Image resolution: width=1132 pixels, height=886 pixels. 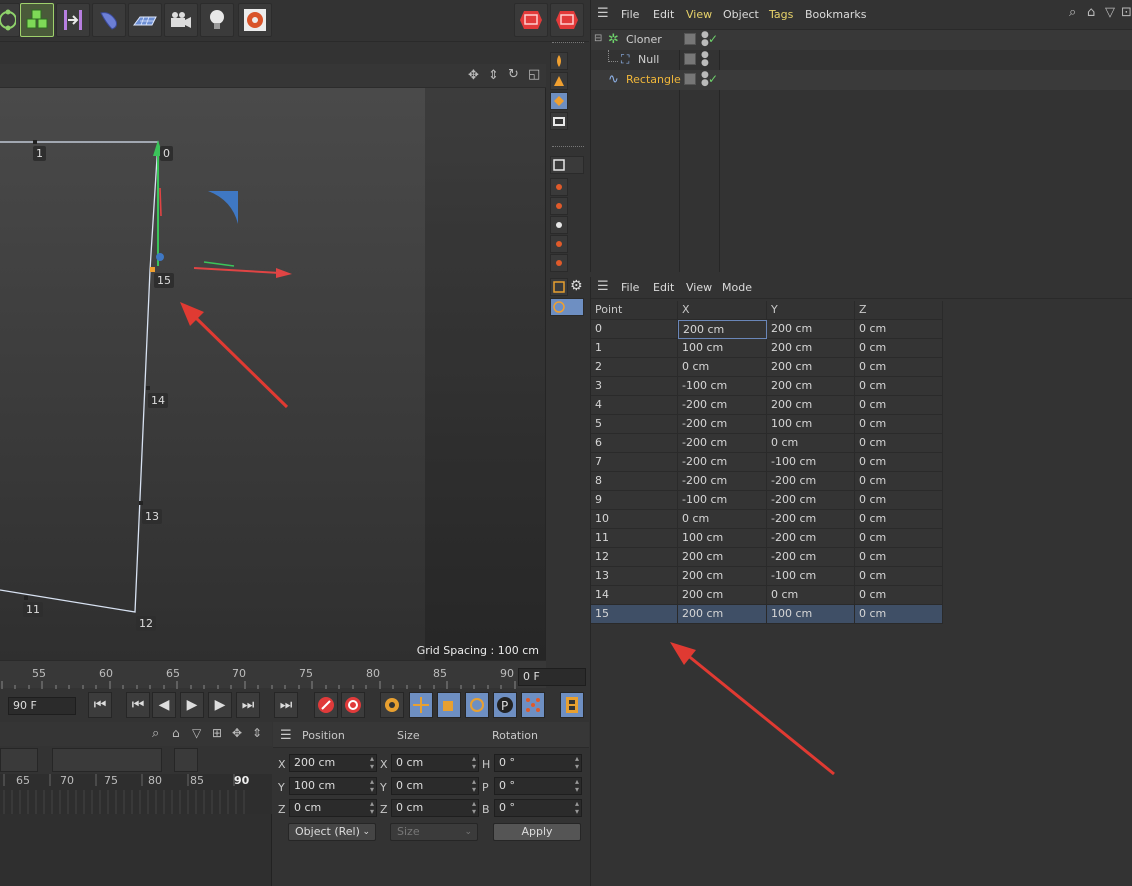 I want to click on key-interpolation-buttons, so click(x=107, y=760).